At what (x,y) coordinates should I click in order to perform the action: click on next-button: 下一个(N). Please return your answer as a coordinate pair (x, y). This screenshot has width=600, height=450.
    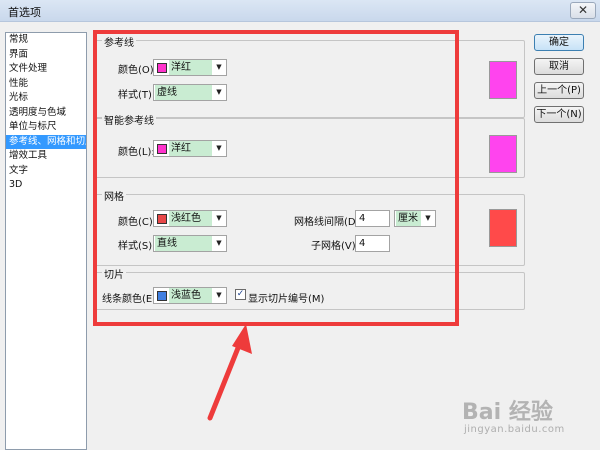
    Looking at the image, I should click on (559, 114).